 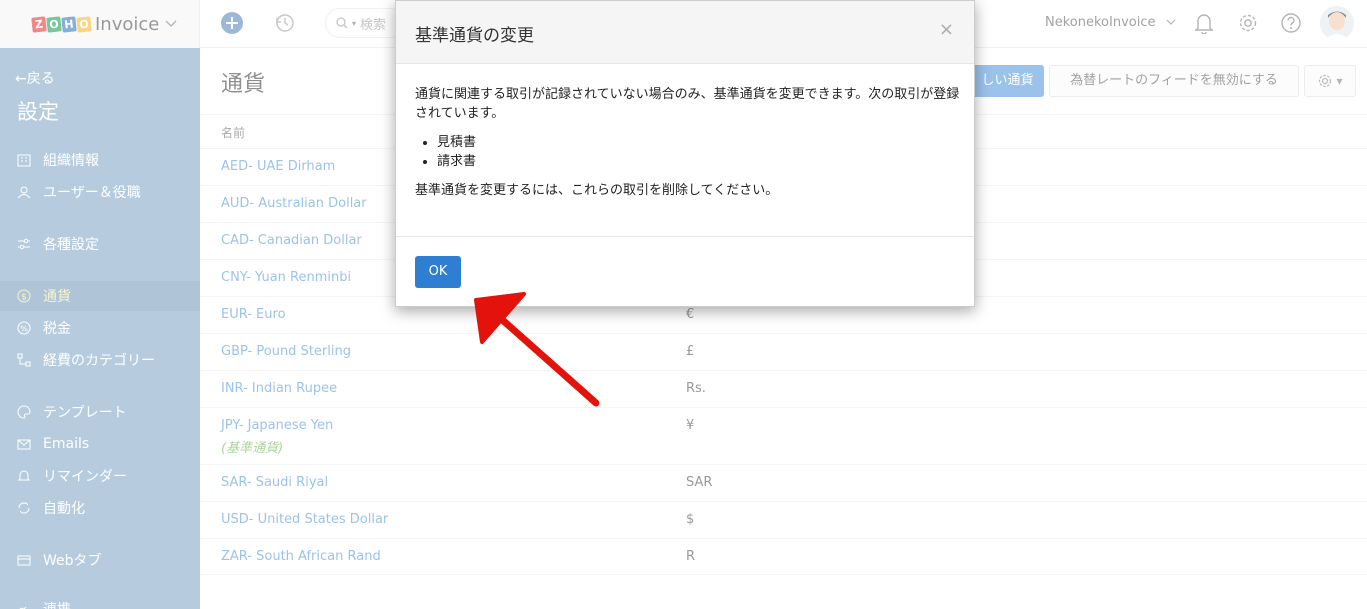 What do you see at coordinates (946, 29) in the screenshot?
I see `close-icon: ×` at bounding box center [946, 29].